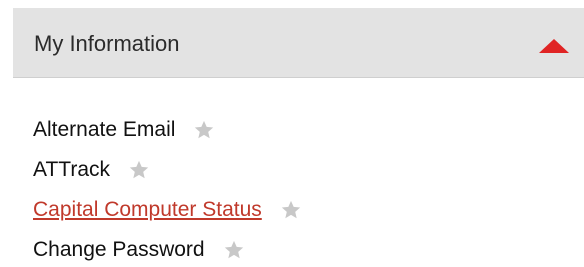 This screenshot has width=584, height=267. Describe the element at coordinates (107, 43) in the screenshot. I see `section-title: My Information` at that location.